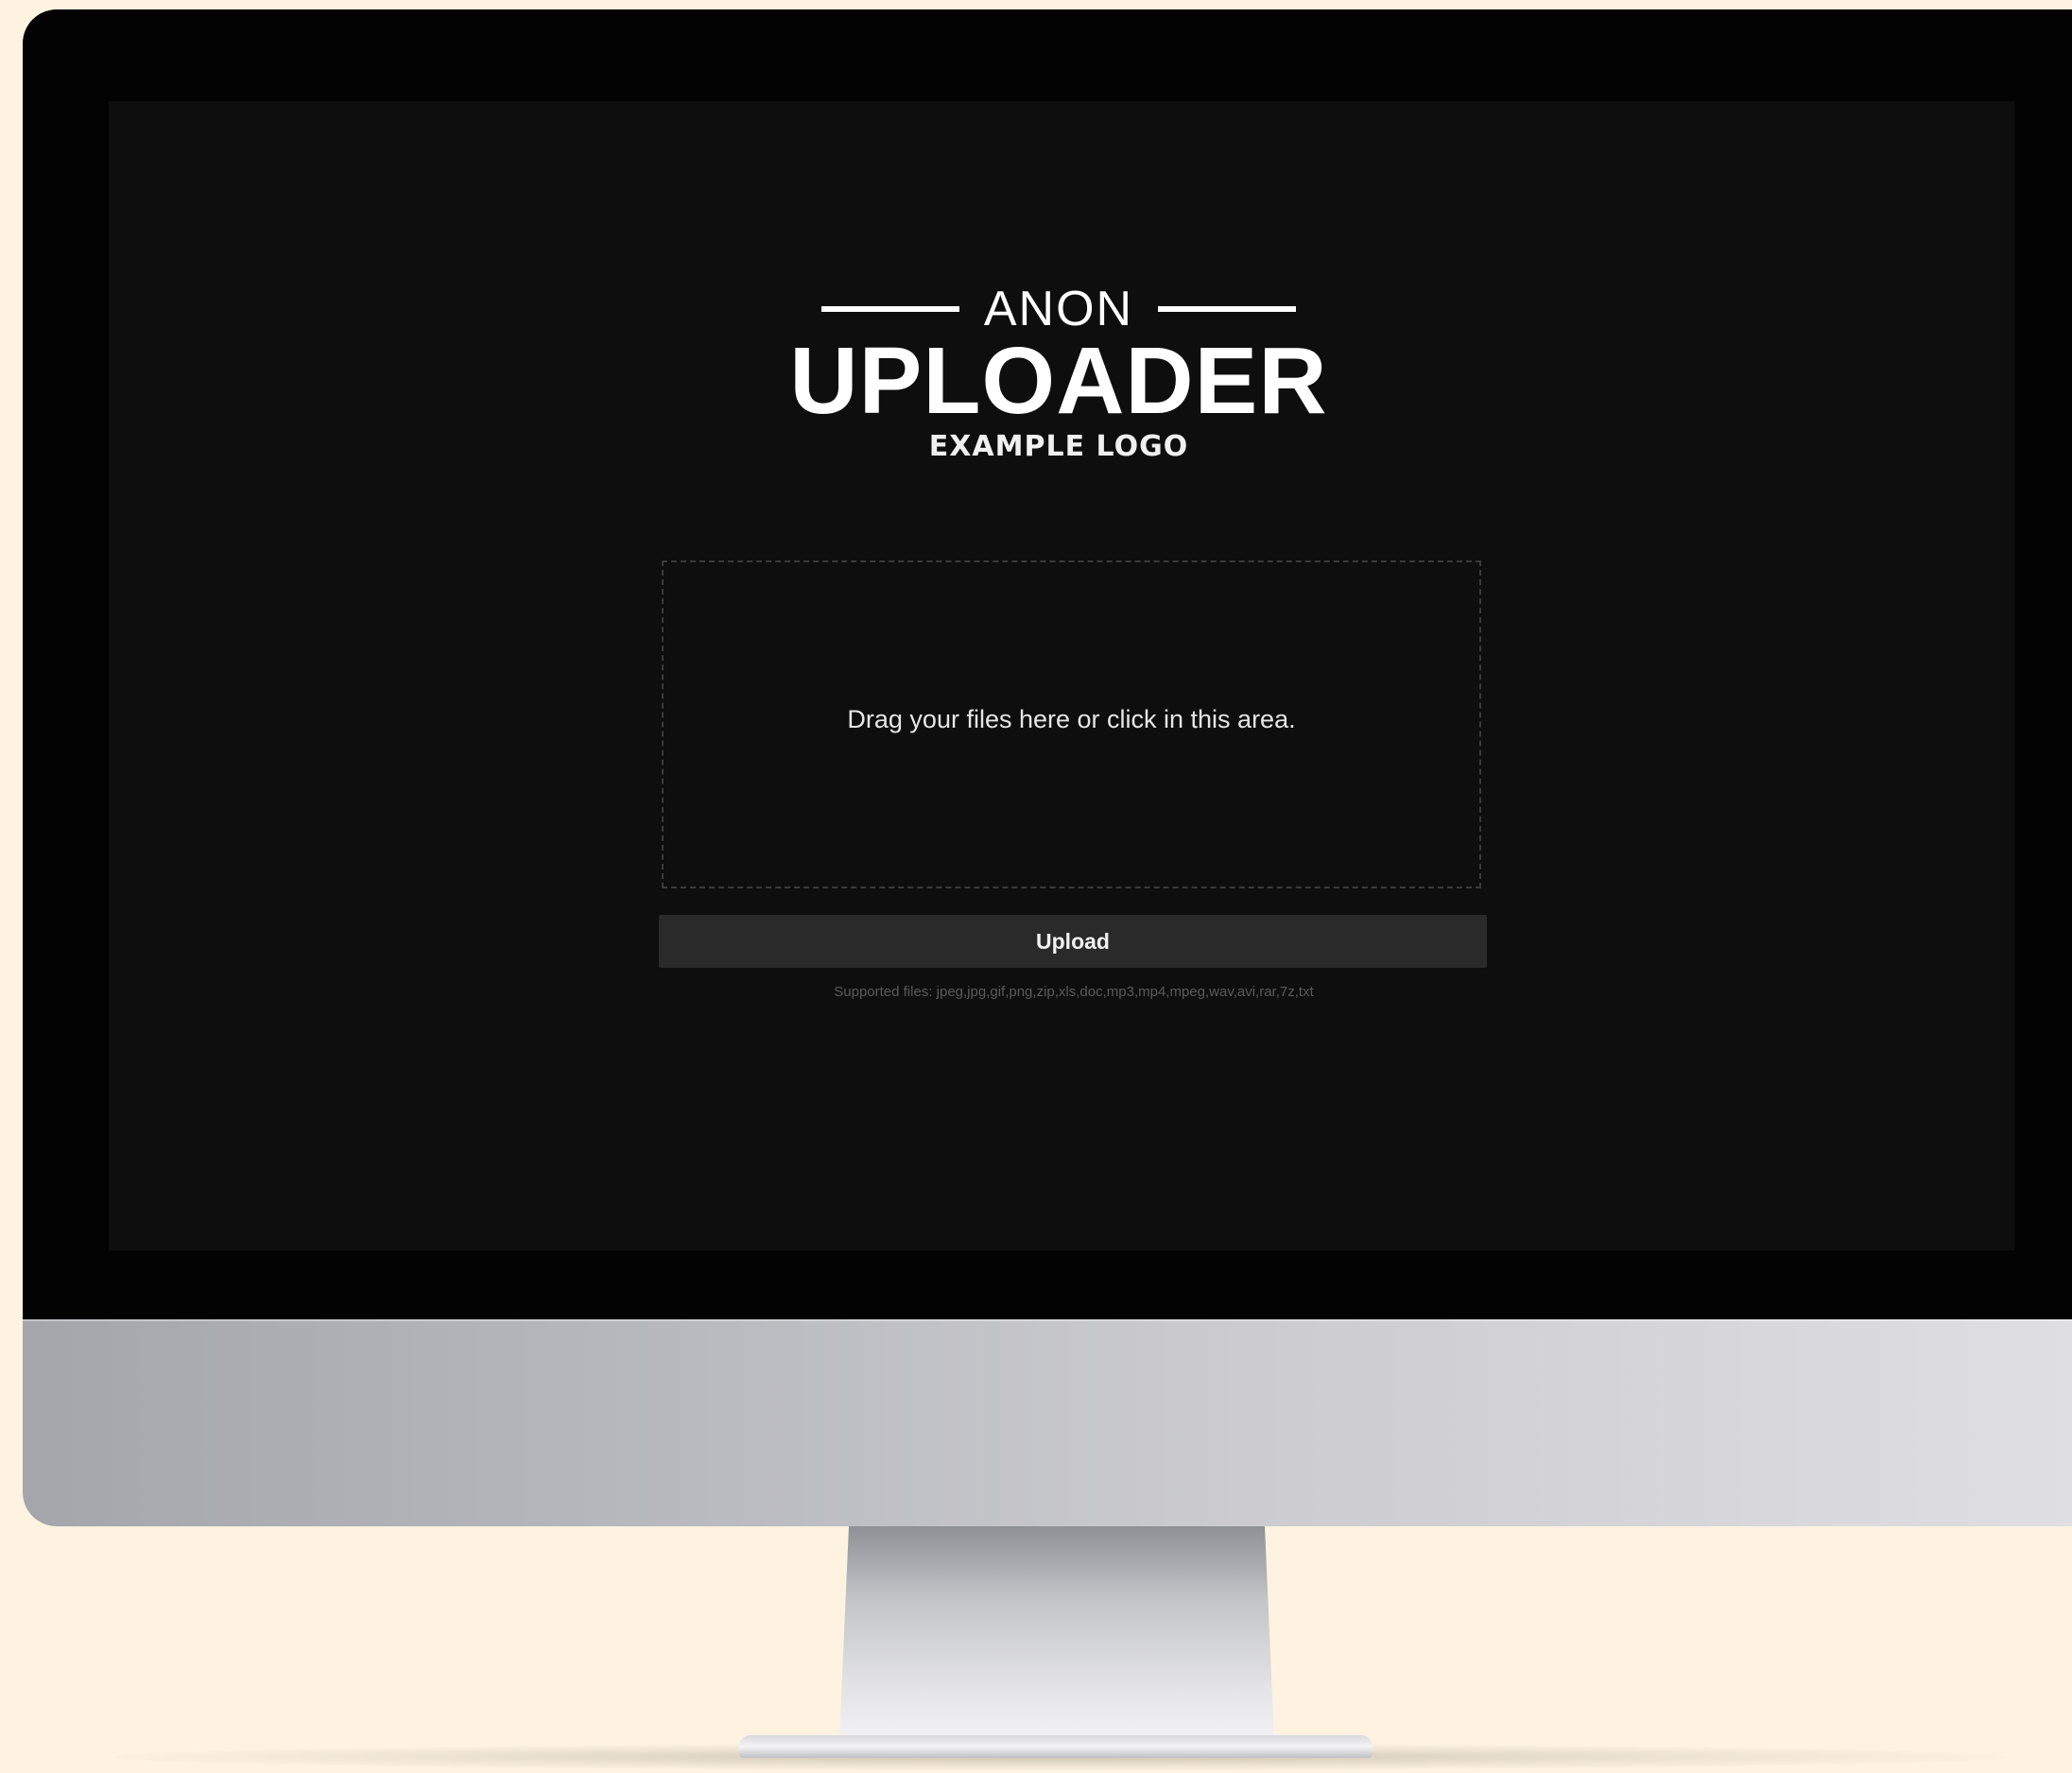 The height and width of the screenshot is (1773, 2072). I want to click on upload-button: Upload, so click(1073, 941).